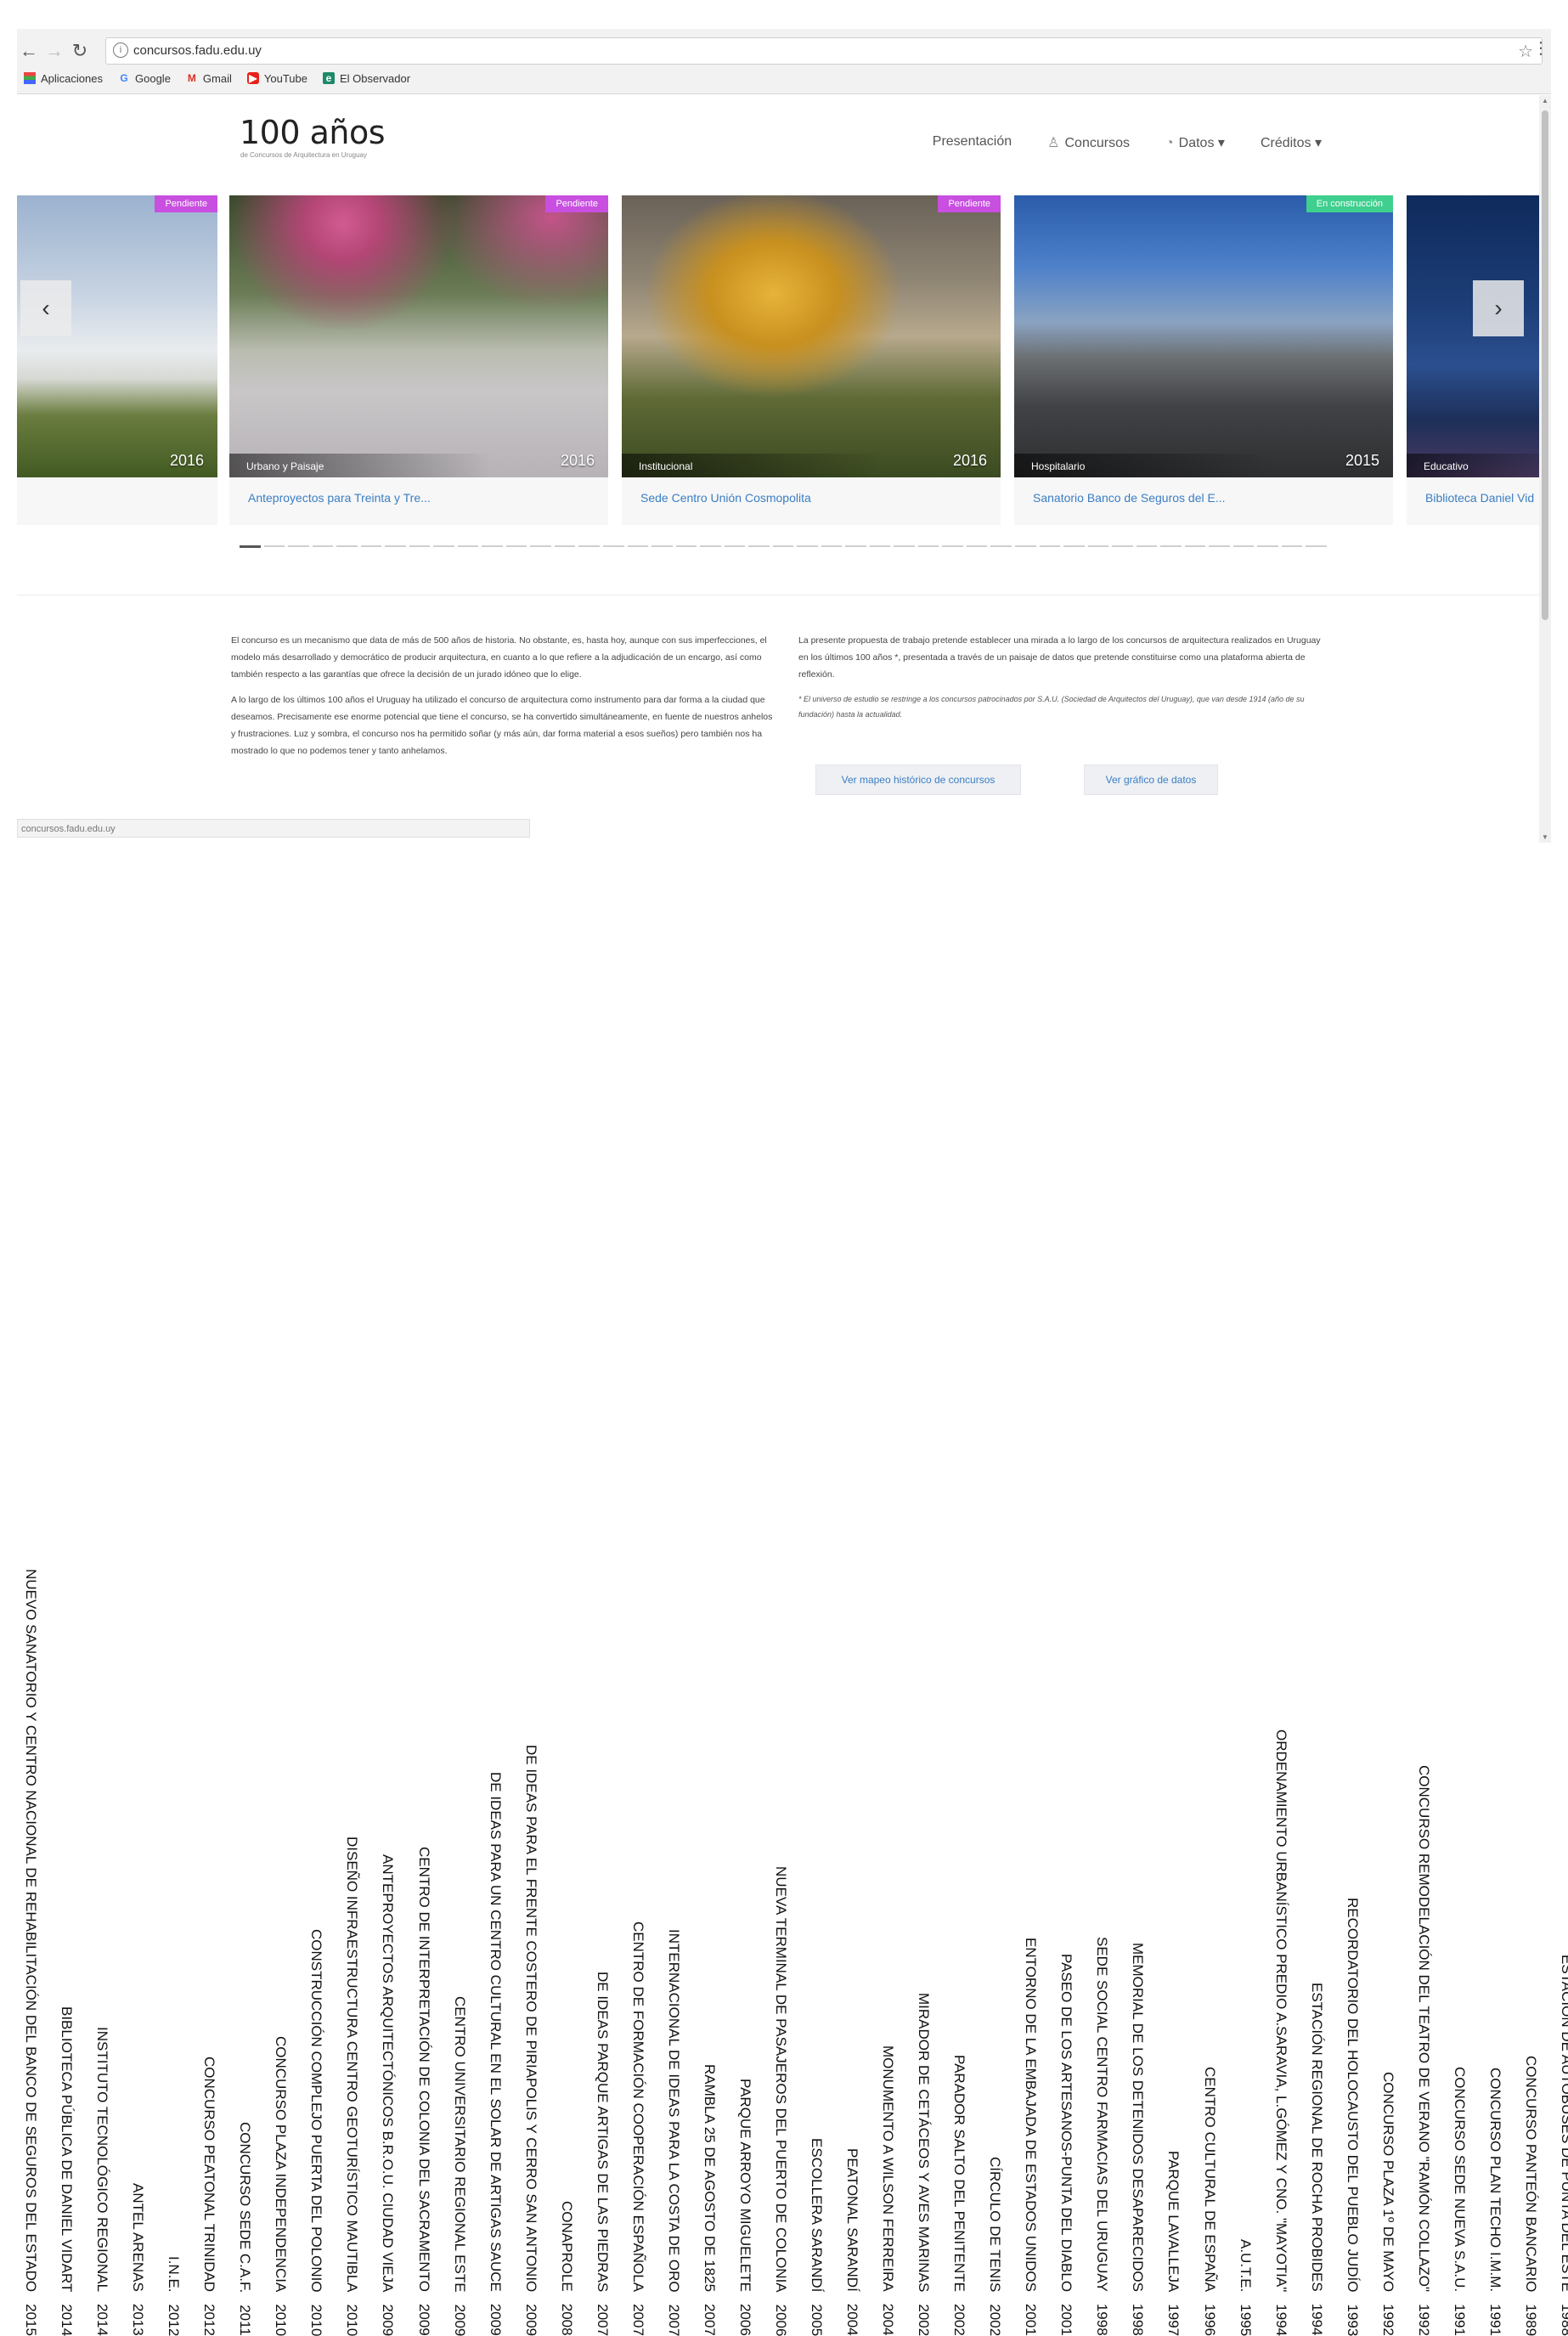  I want to click on bookmark-star-icon: ☆, so click(1526, 52).